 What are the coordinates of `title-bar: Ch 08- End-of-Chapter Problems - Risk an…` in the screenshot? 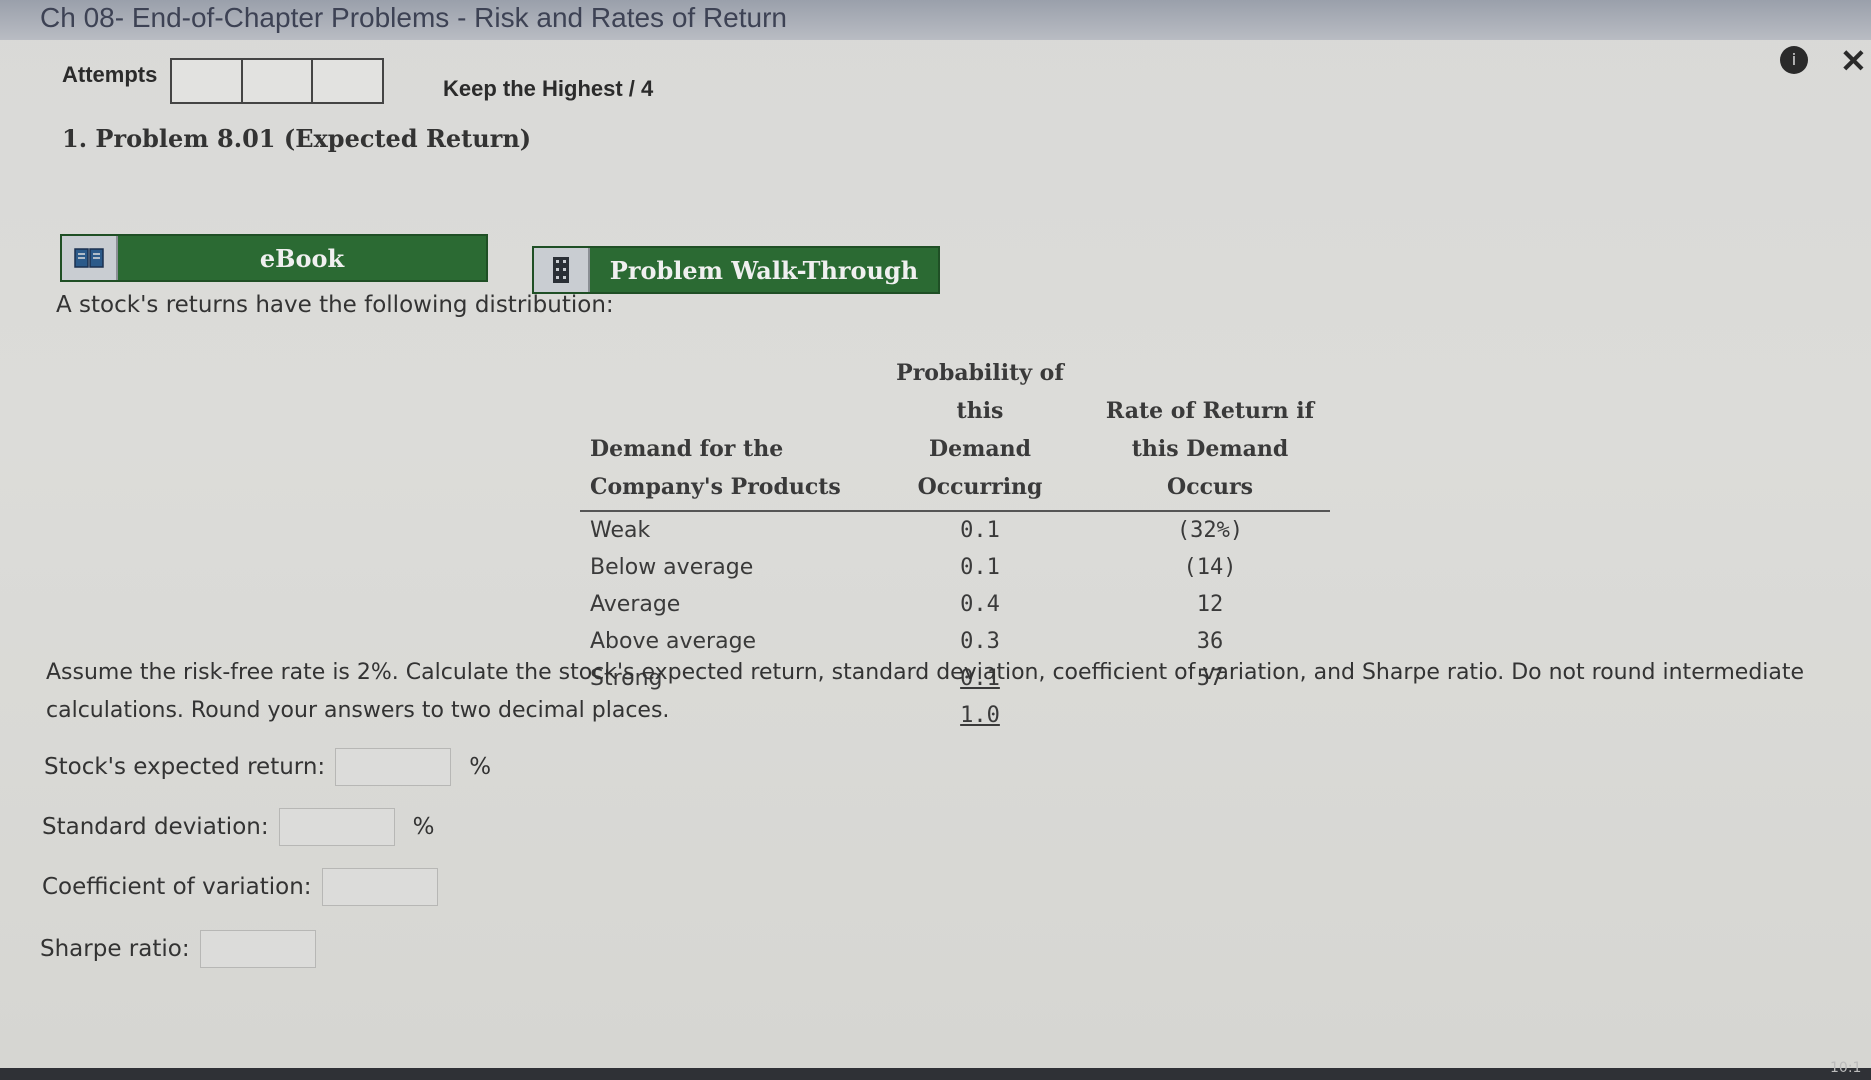 It's located at (935, 20).